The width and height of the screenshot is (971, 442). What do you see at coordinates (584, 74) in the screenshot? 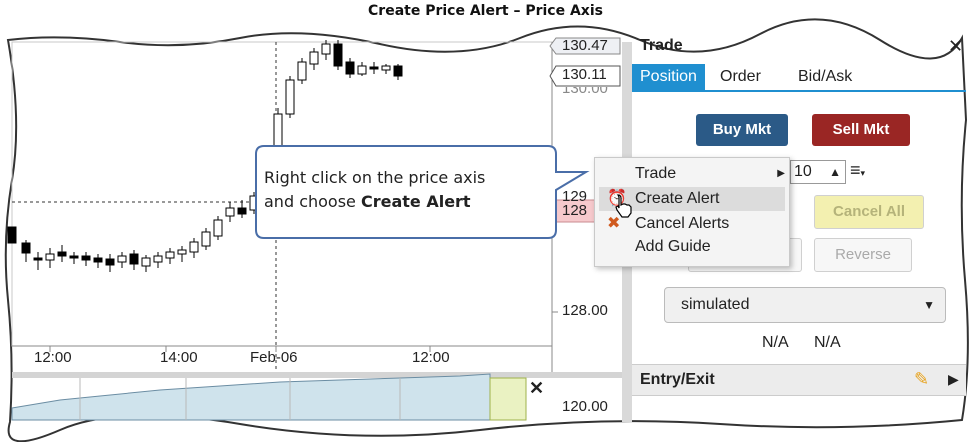
I see `price-tag-second-label: 130.11` at bounding box center [584, 74].